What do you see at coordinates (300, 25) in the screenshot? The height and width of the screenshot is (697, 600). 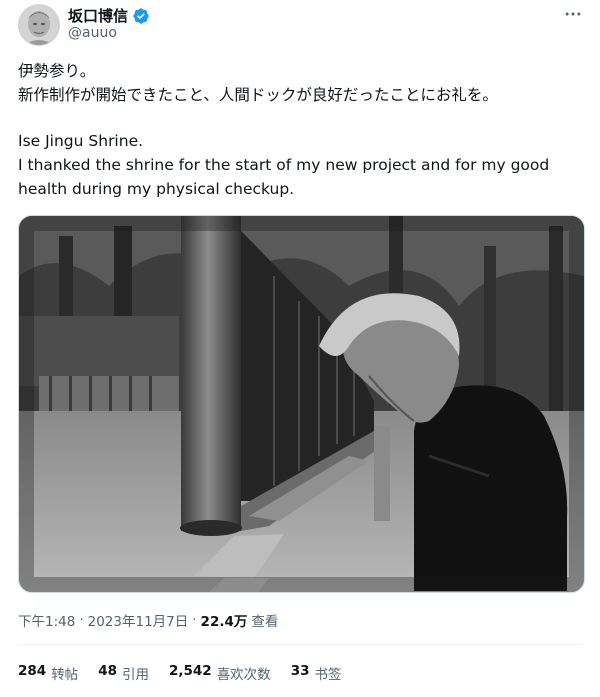 I see `tweet-header: 坂口博信 @auuo` at bounding box center [300, 25].